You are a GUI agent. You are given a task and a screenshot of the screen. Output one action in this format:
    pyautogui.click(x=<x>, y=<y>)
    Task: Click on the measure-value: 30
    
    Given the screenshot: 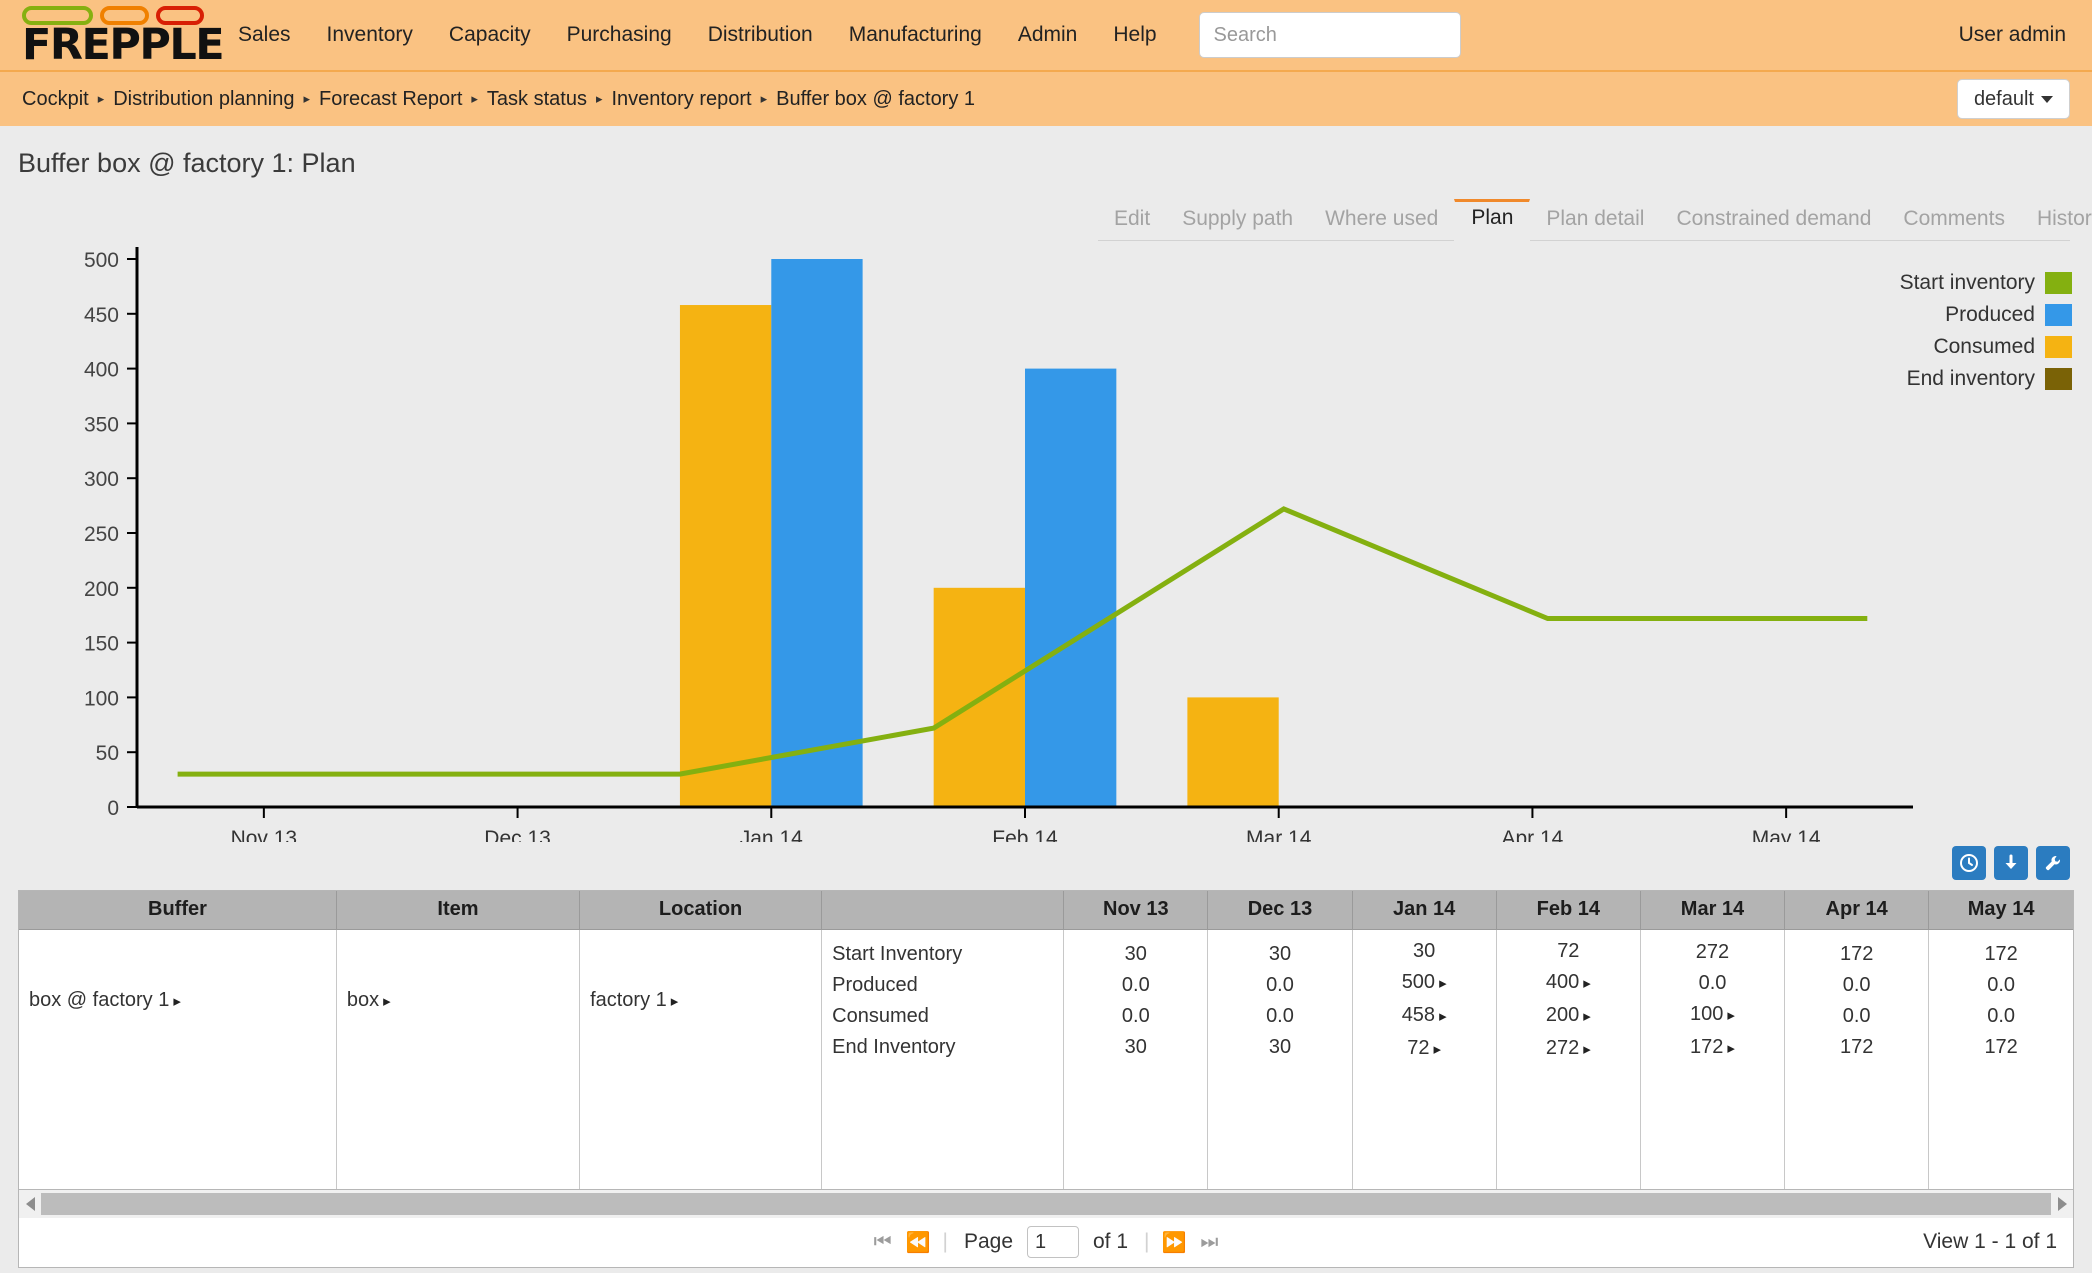 What is the action you would take?
    pyautogui.click(x=1280, y=1046)
    